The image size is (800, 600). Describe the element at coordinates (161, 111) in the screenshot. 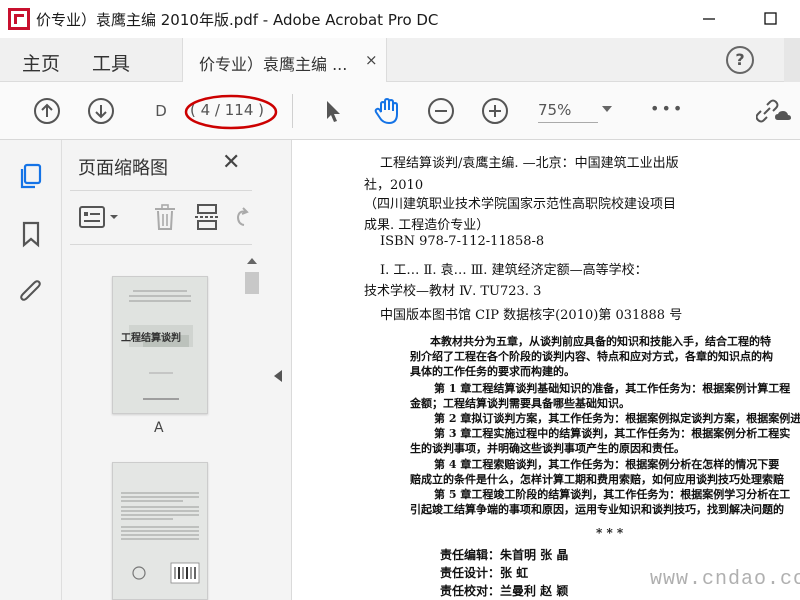

I see `page-number-input: D` at that location.